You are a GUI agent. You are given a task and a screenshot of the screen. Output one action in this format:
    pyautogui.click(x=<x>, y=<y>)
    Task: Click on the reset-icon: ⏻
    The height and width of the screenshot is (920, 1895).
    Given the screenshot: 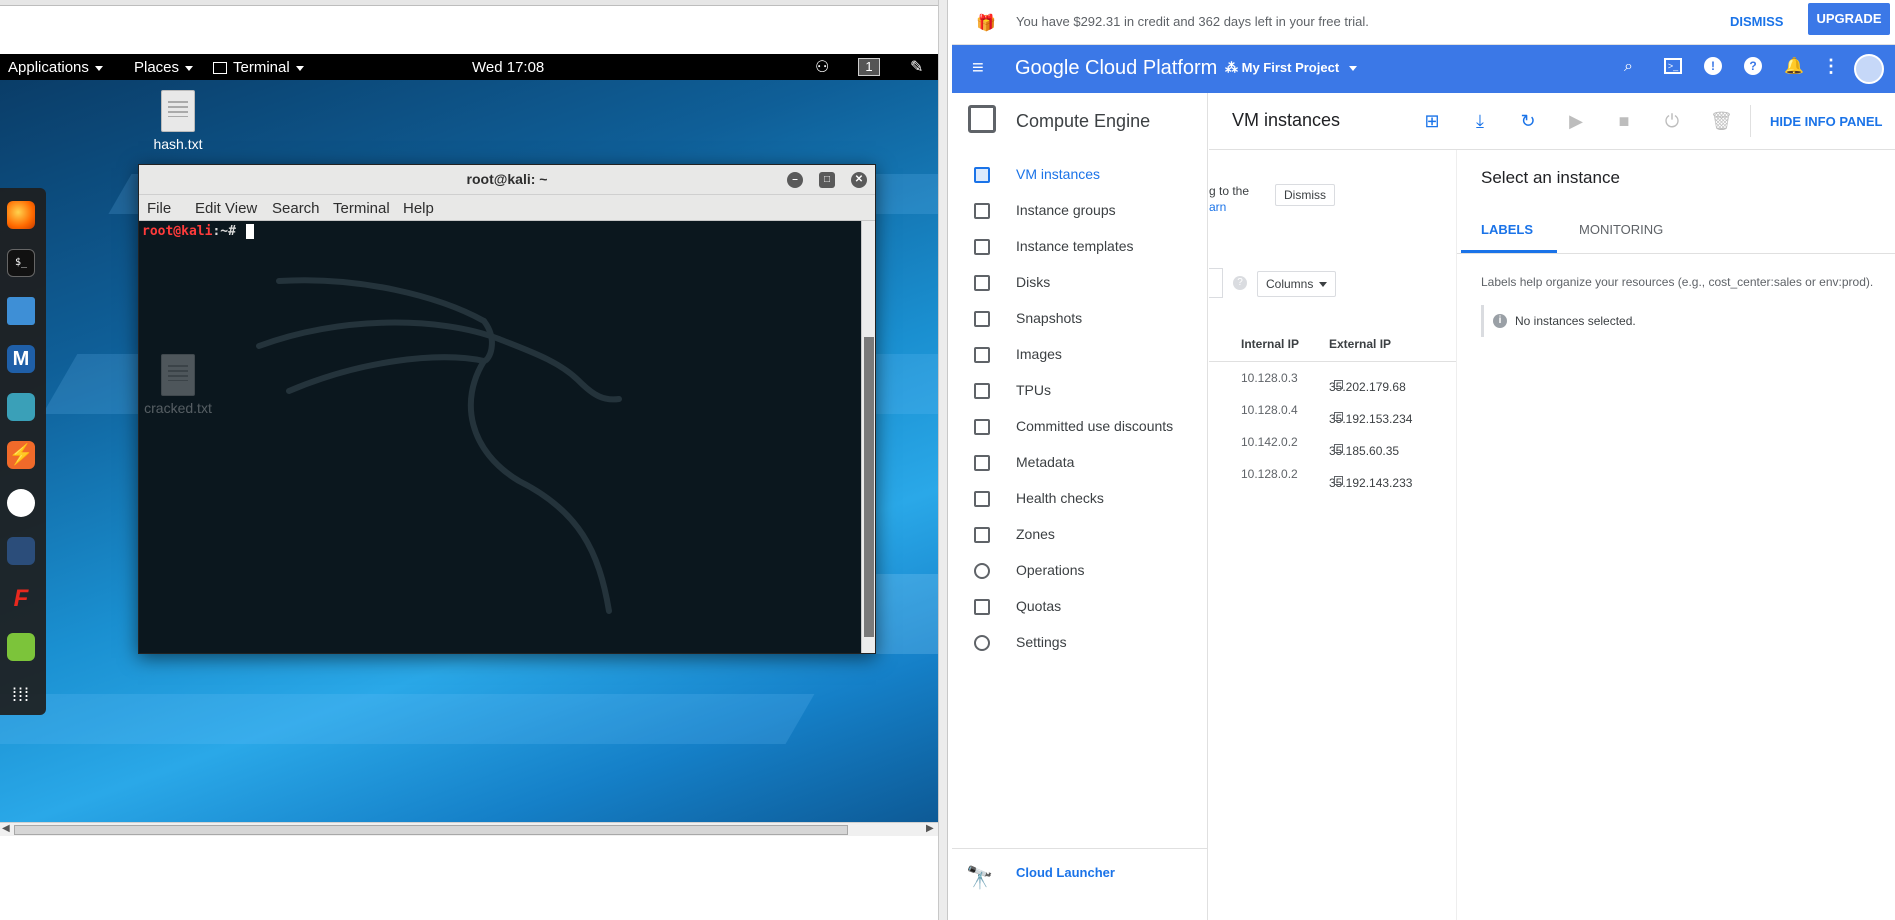 What is the action you would take?
    pyautogui.click(x=1672, y=121)
    